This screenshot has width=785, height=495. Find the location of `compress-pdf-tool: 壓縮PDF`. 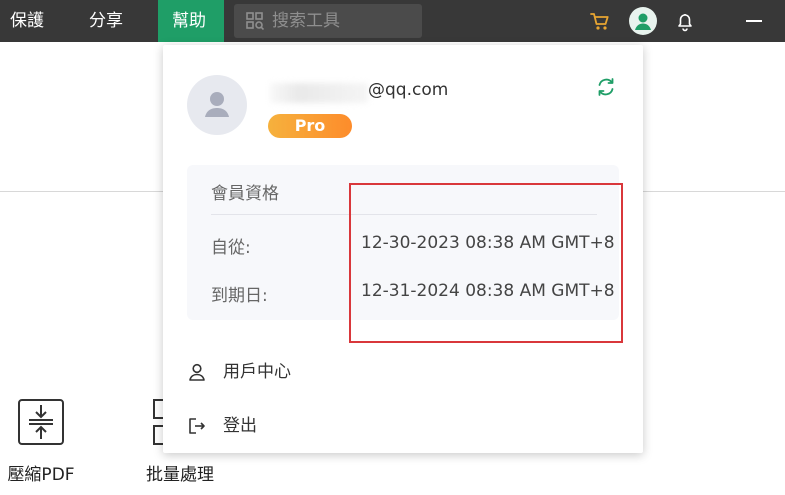

compress-pdf-tool: 壓縮PDF is located at coordinates (41, 441).